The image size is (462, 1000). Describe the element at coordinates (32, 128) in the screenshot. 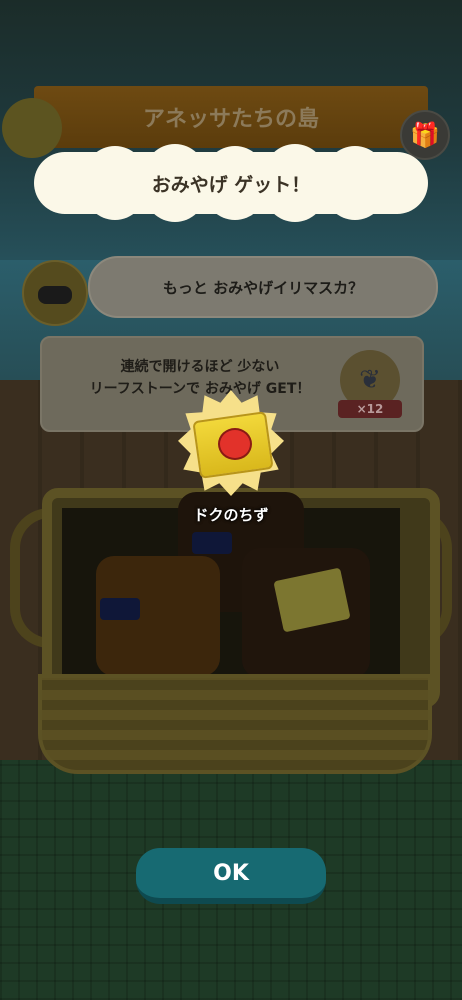

I see `mascot-icon` at that location.